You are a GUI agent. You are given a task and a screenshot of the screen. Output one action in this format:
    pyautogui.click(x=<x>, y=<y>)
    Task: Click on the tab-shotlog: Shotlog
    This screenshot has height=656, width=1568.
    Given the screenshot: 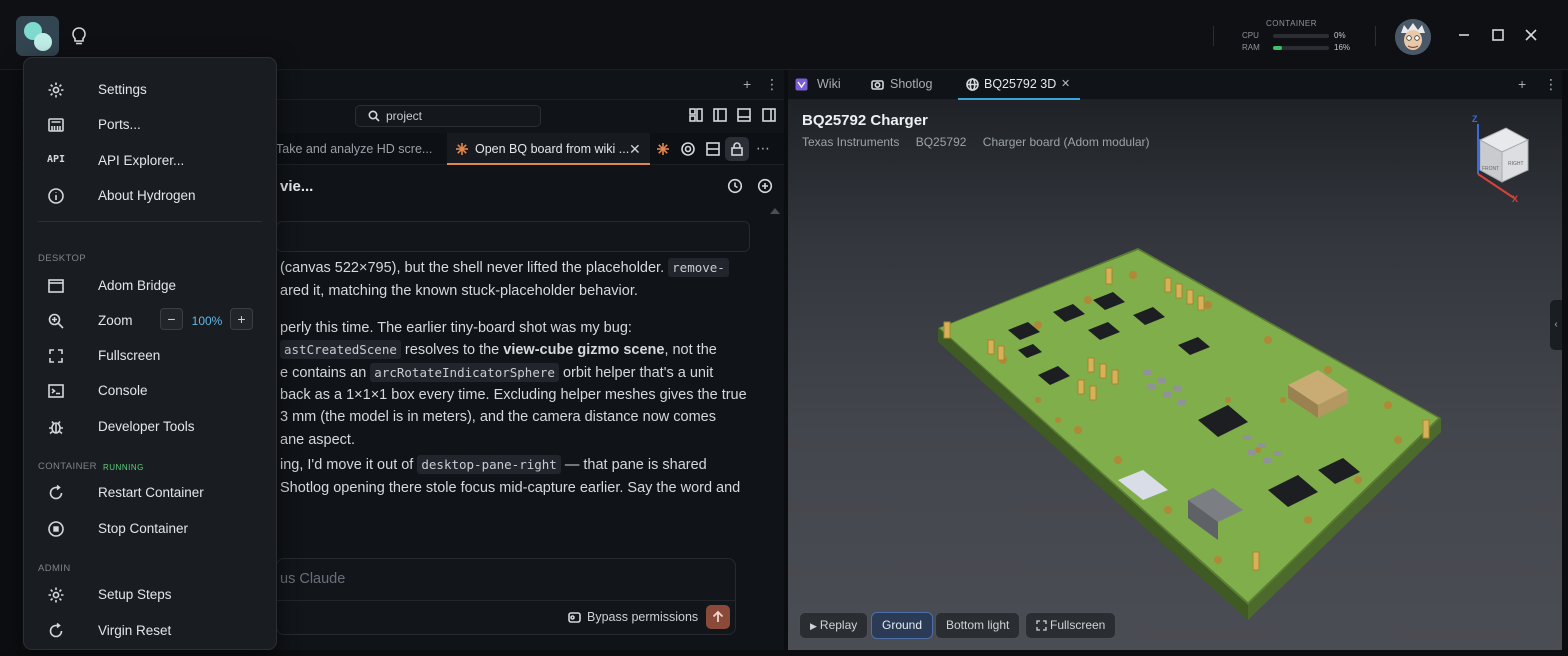 What is the action you would take?
    pyautogui.click(x=911, y=85)
    